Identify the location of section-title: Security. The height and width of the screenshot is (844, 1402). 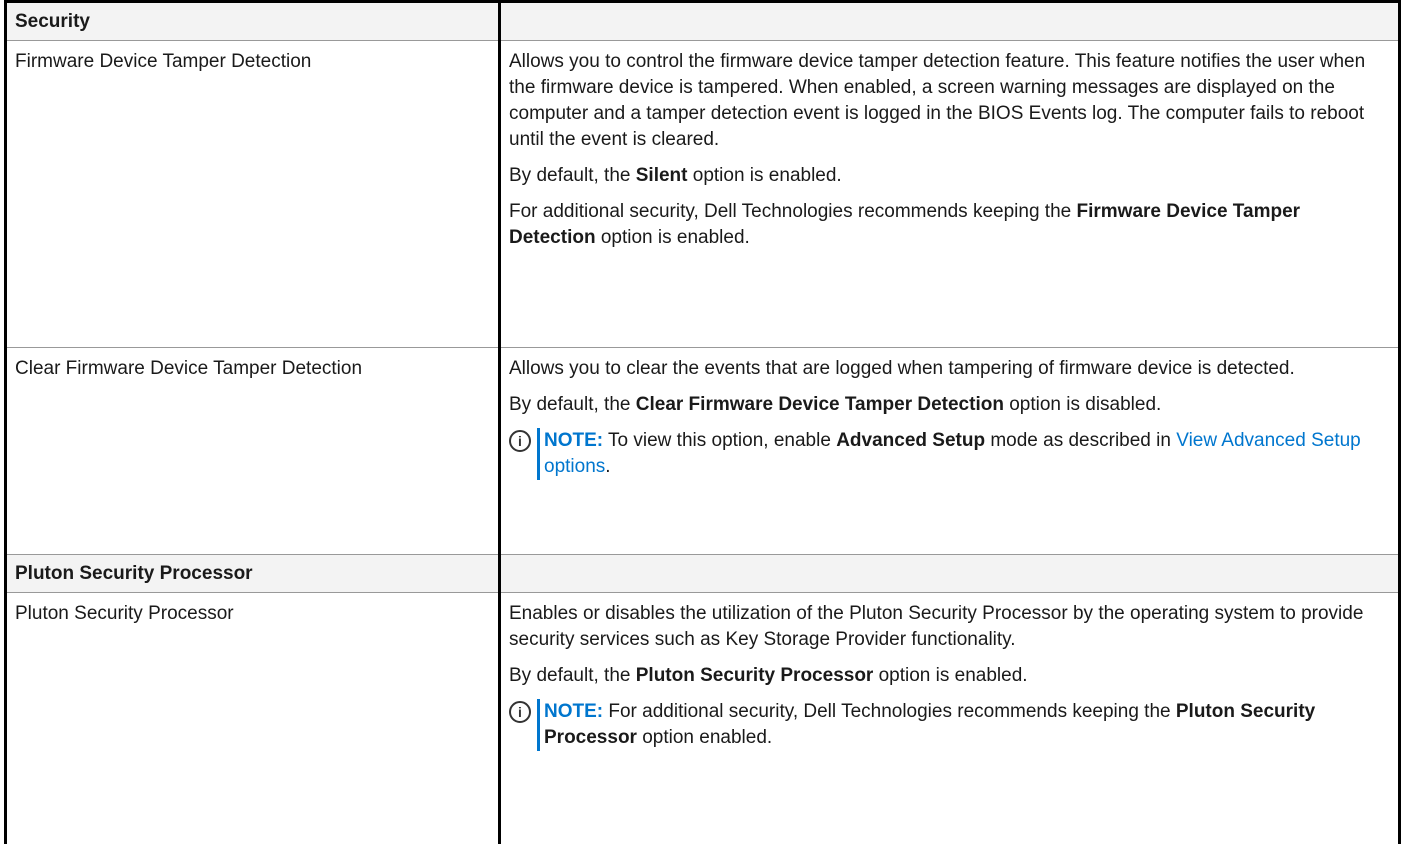
(253, 21).